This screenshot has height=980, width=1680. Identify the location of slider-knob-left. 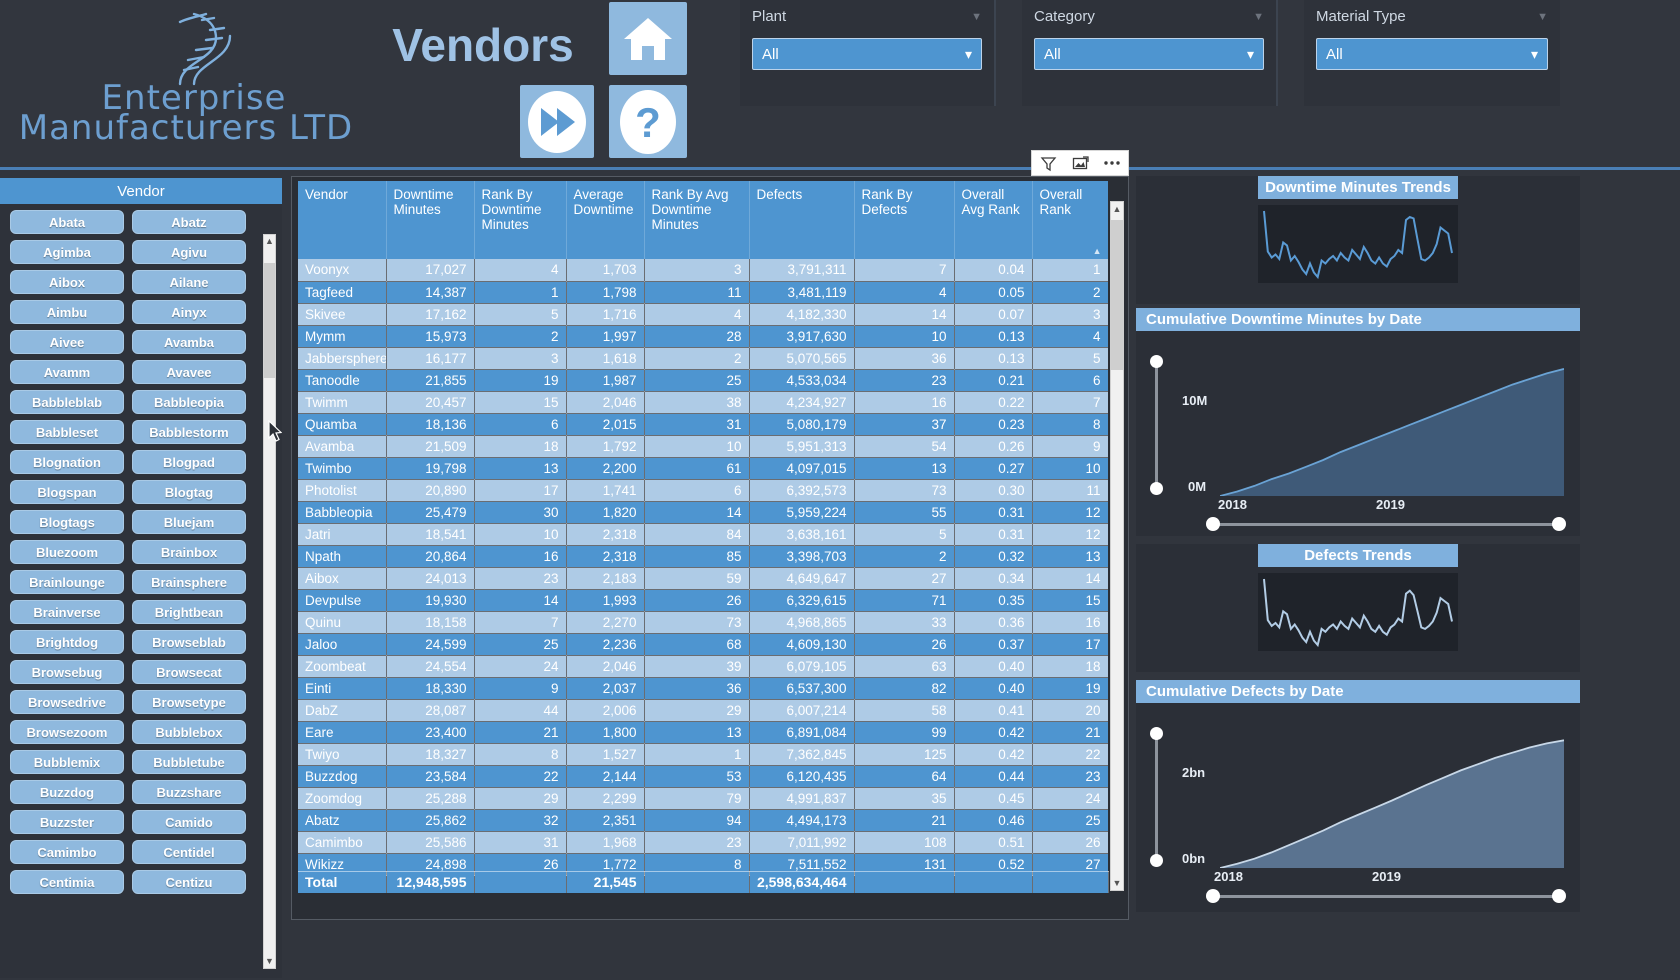
(1213, 524).